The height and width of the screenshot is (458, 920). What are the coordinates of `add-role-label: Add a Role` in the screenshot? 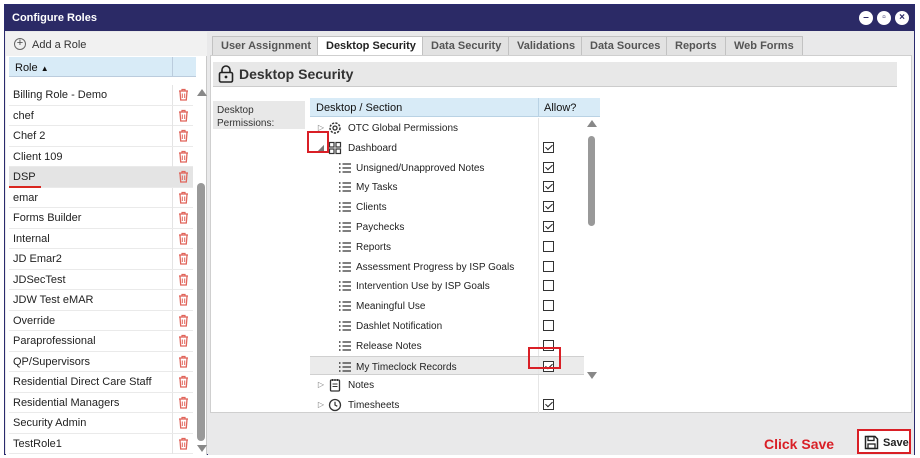 It's located at (59, 45).